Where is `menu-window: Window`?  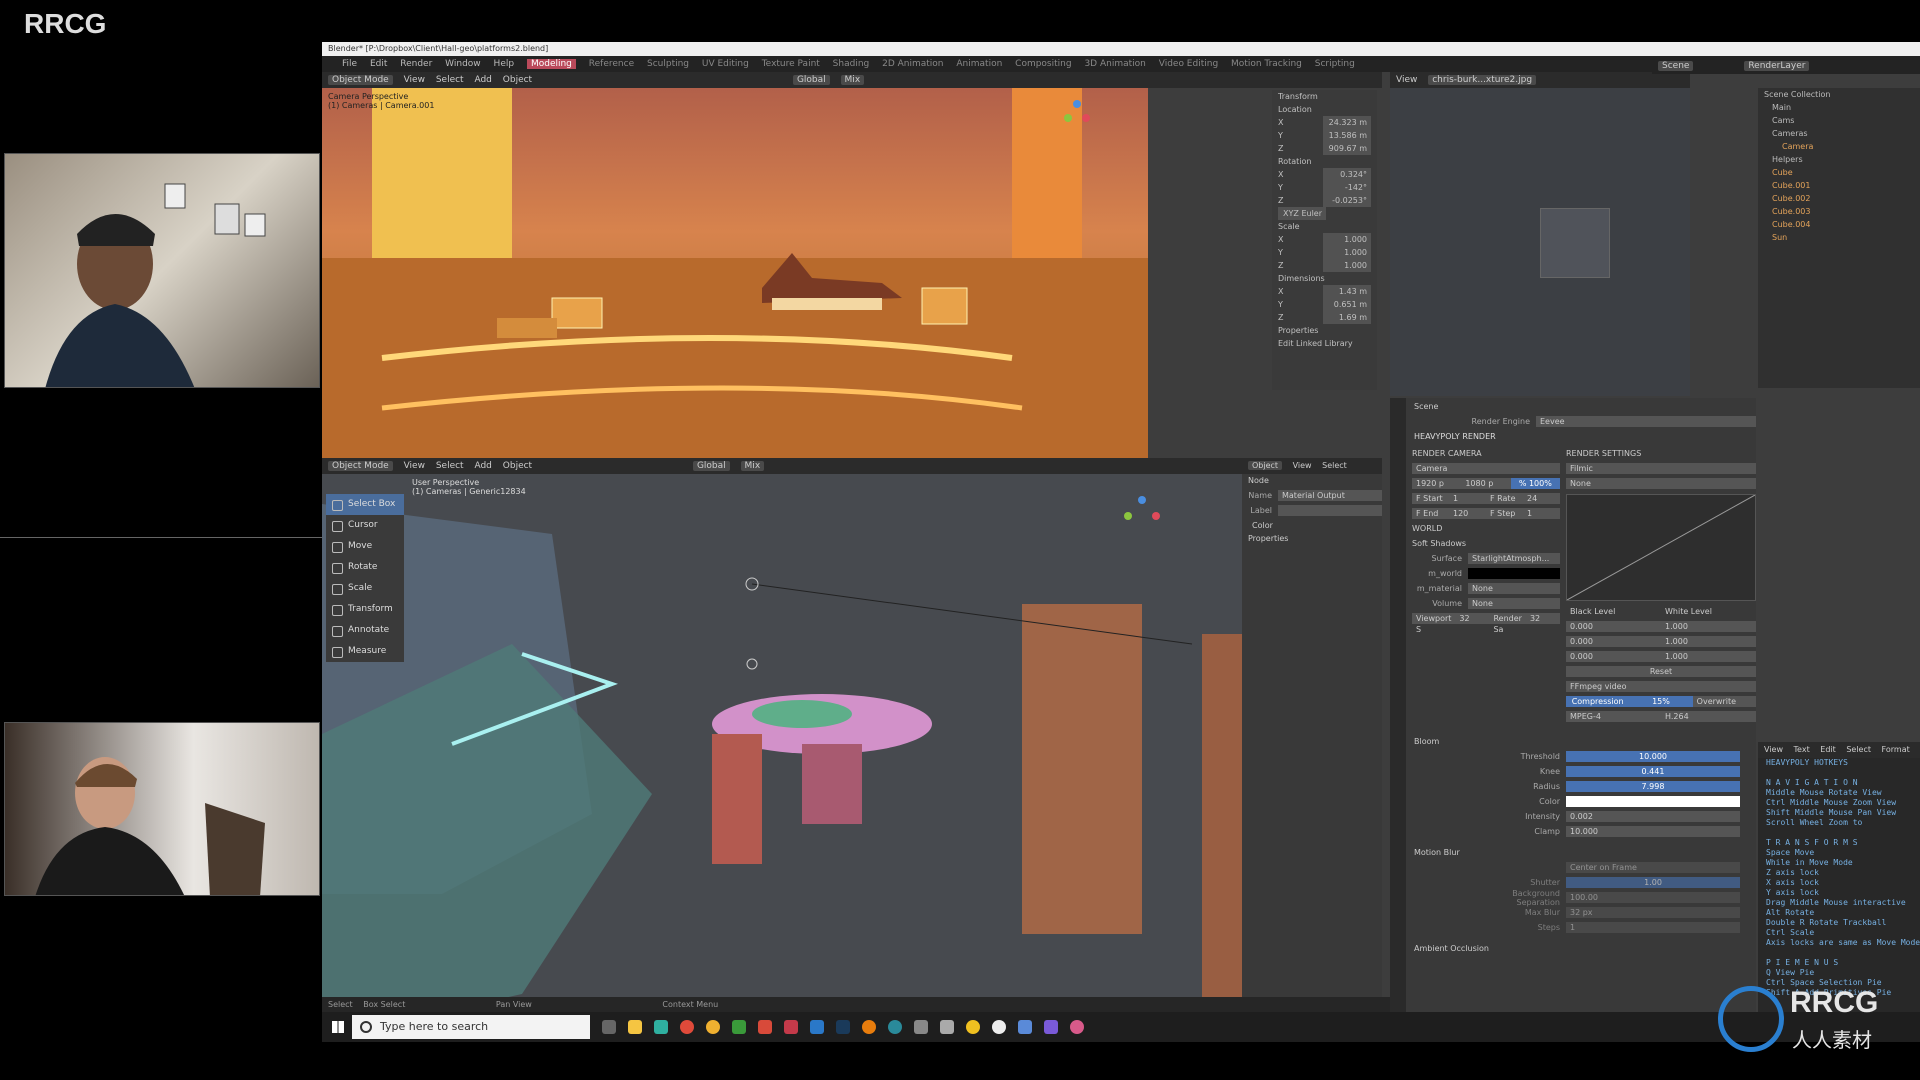 menu-window: Window is located at coordinates (463, 64).